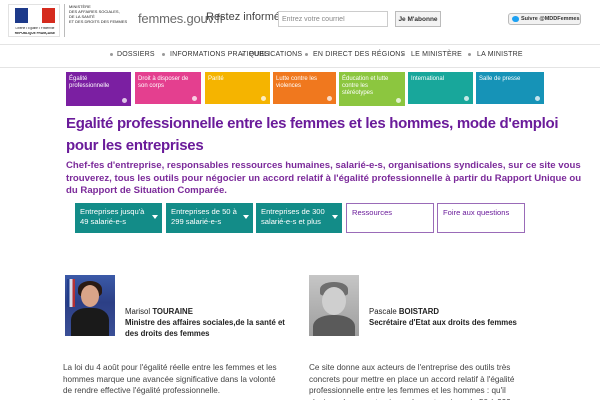  Describe the element at coordinates (418, 19) in the screenshot. I see `subscribe-button: Je M'abonne` at that location.